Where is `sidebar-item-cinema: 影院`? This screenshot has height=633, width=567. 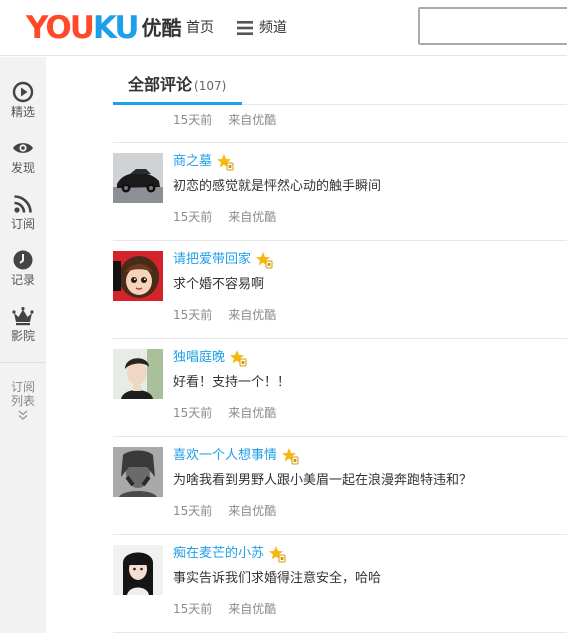
sidebar-item-cinema: 影院 is located at coordinates (23, 324).